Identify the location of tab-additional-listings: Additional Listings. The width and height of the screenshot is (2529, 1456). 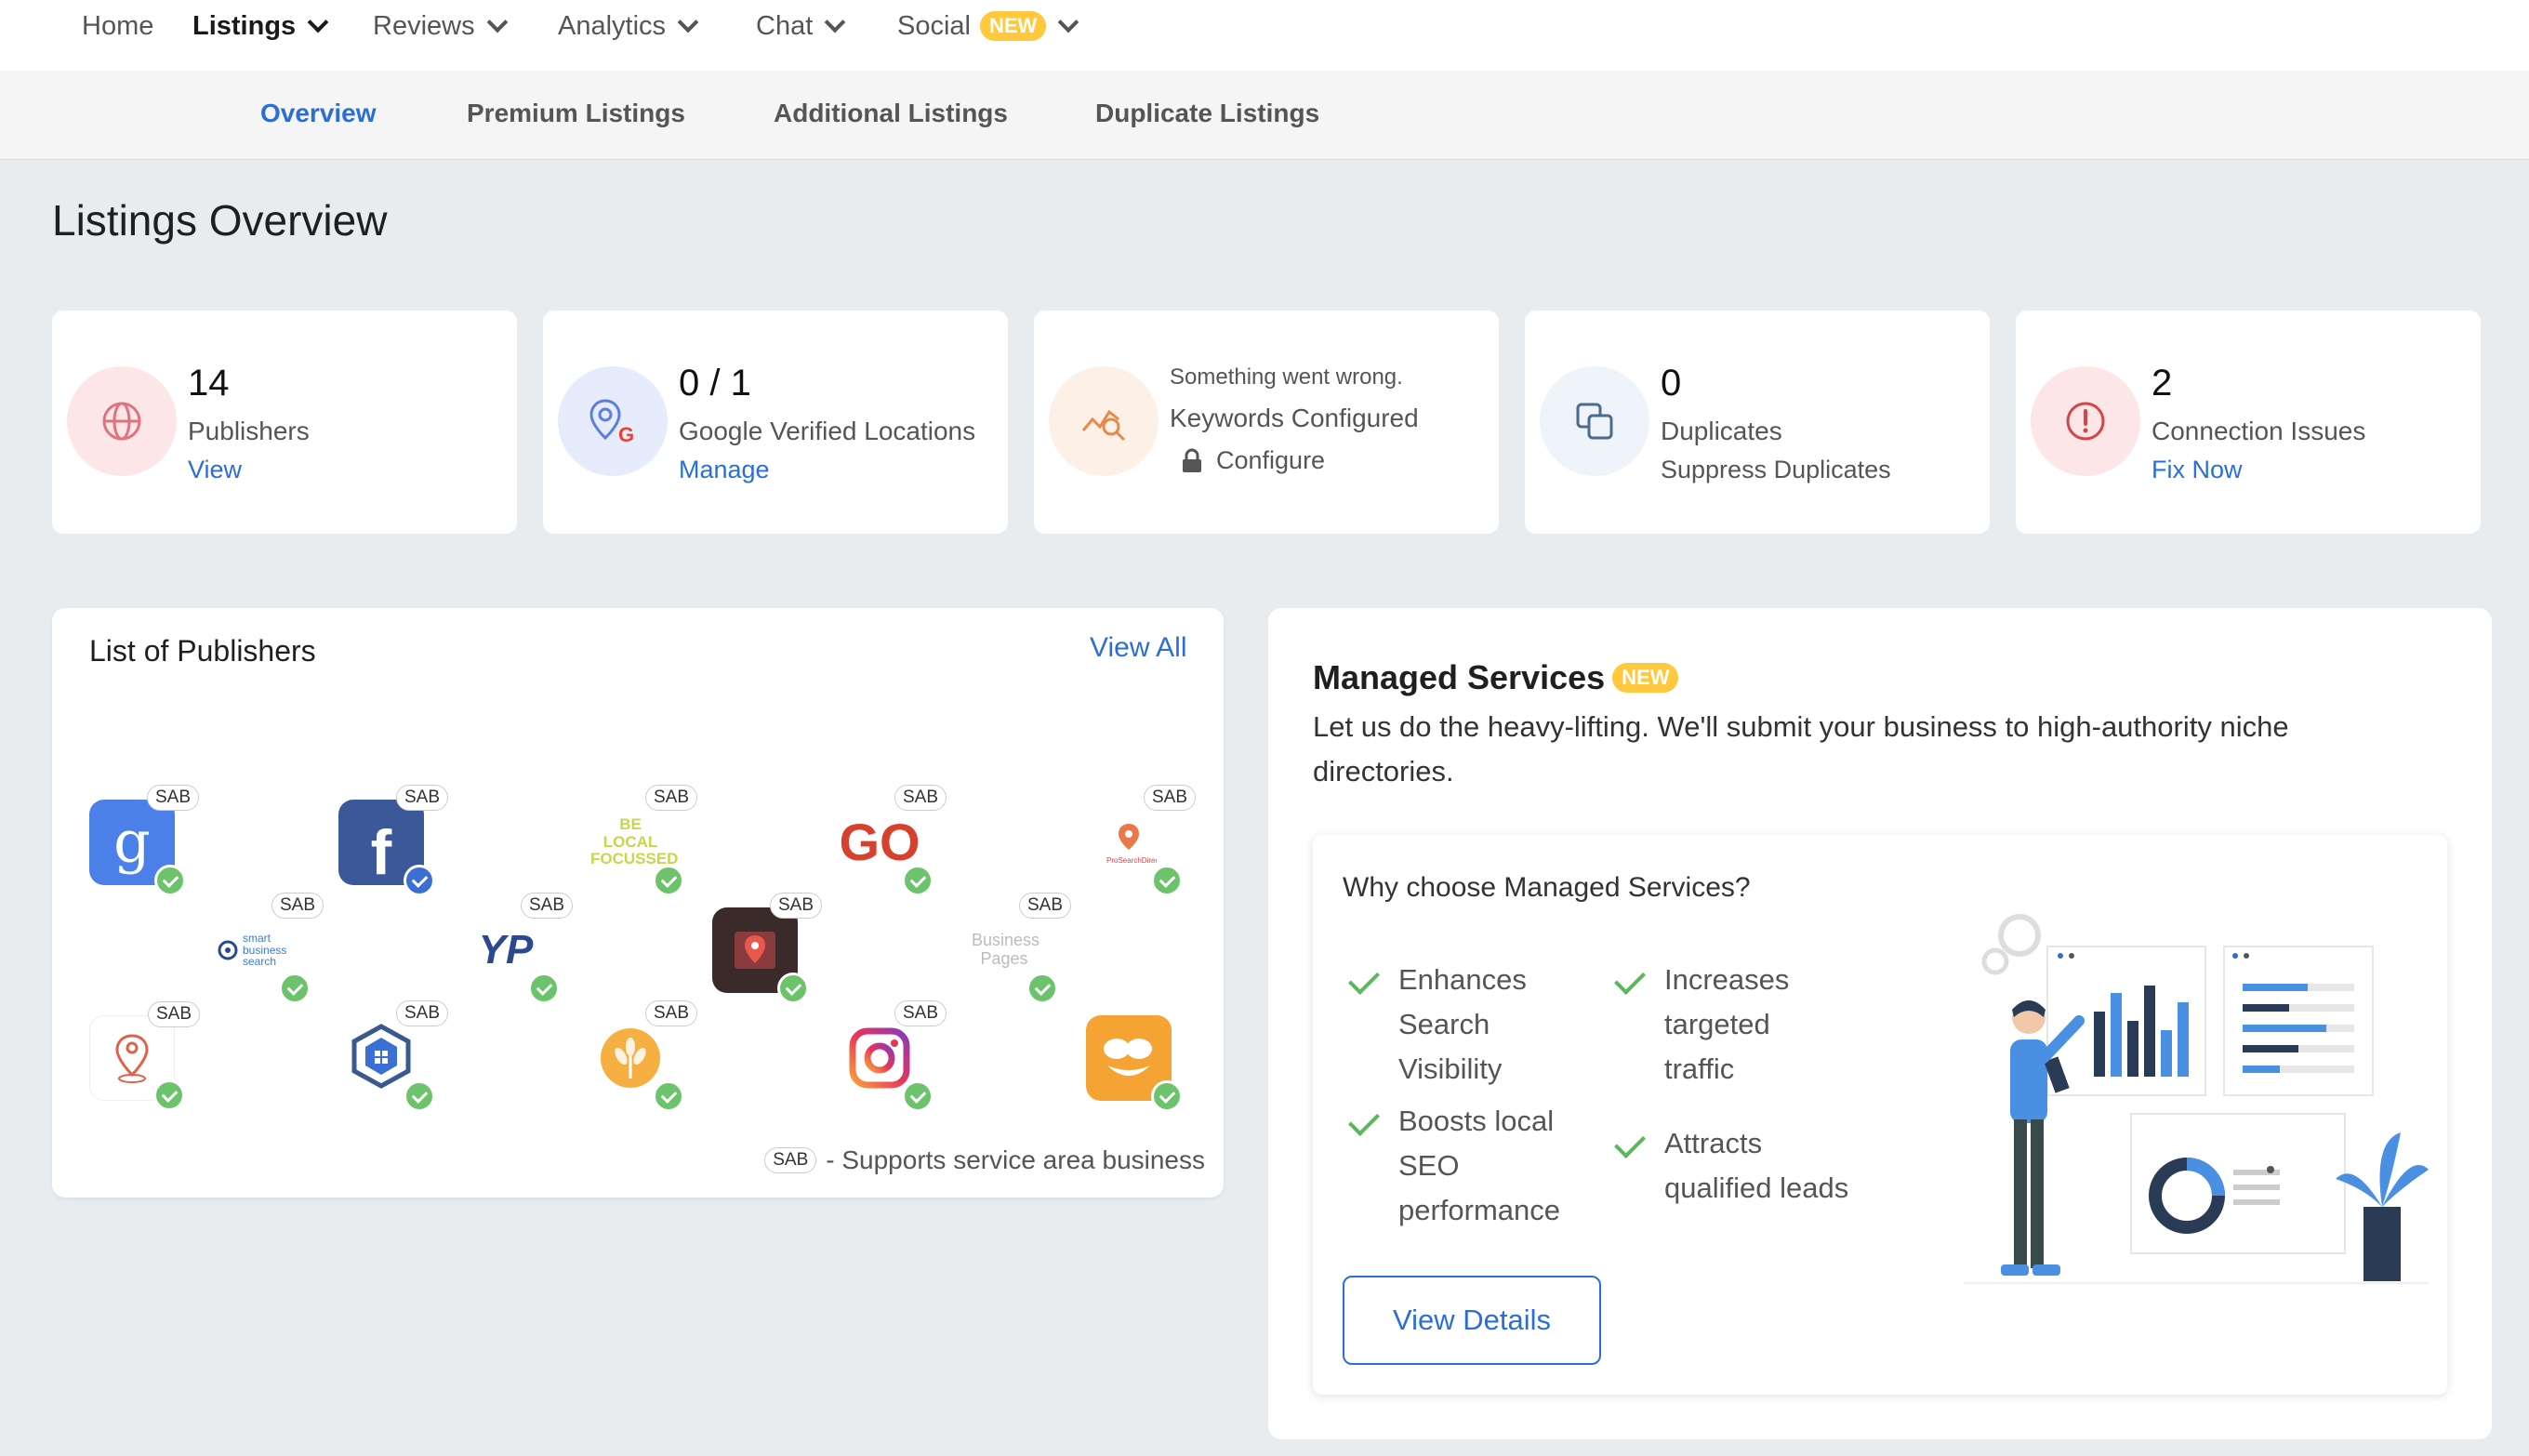
(891, 113).